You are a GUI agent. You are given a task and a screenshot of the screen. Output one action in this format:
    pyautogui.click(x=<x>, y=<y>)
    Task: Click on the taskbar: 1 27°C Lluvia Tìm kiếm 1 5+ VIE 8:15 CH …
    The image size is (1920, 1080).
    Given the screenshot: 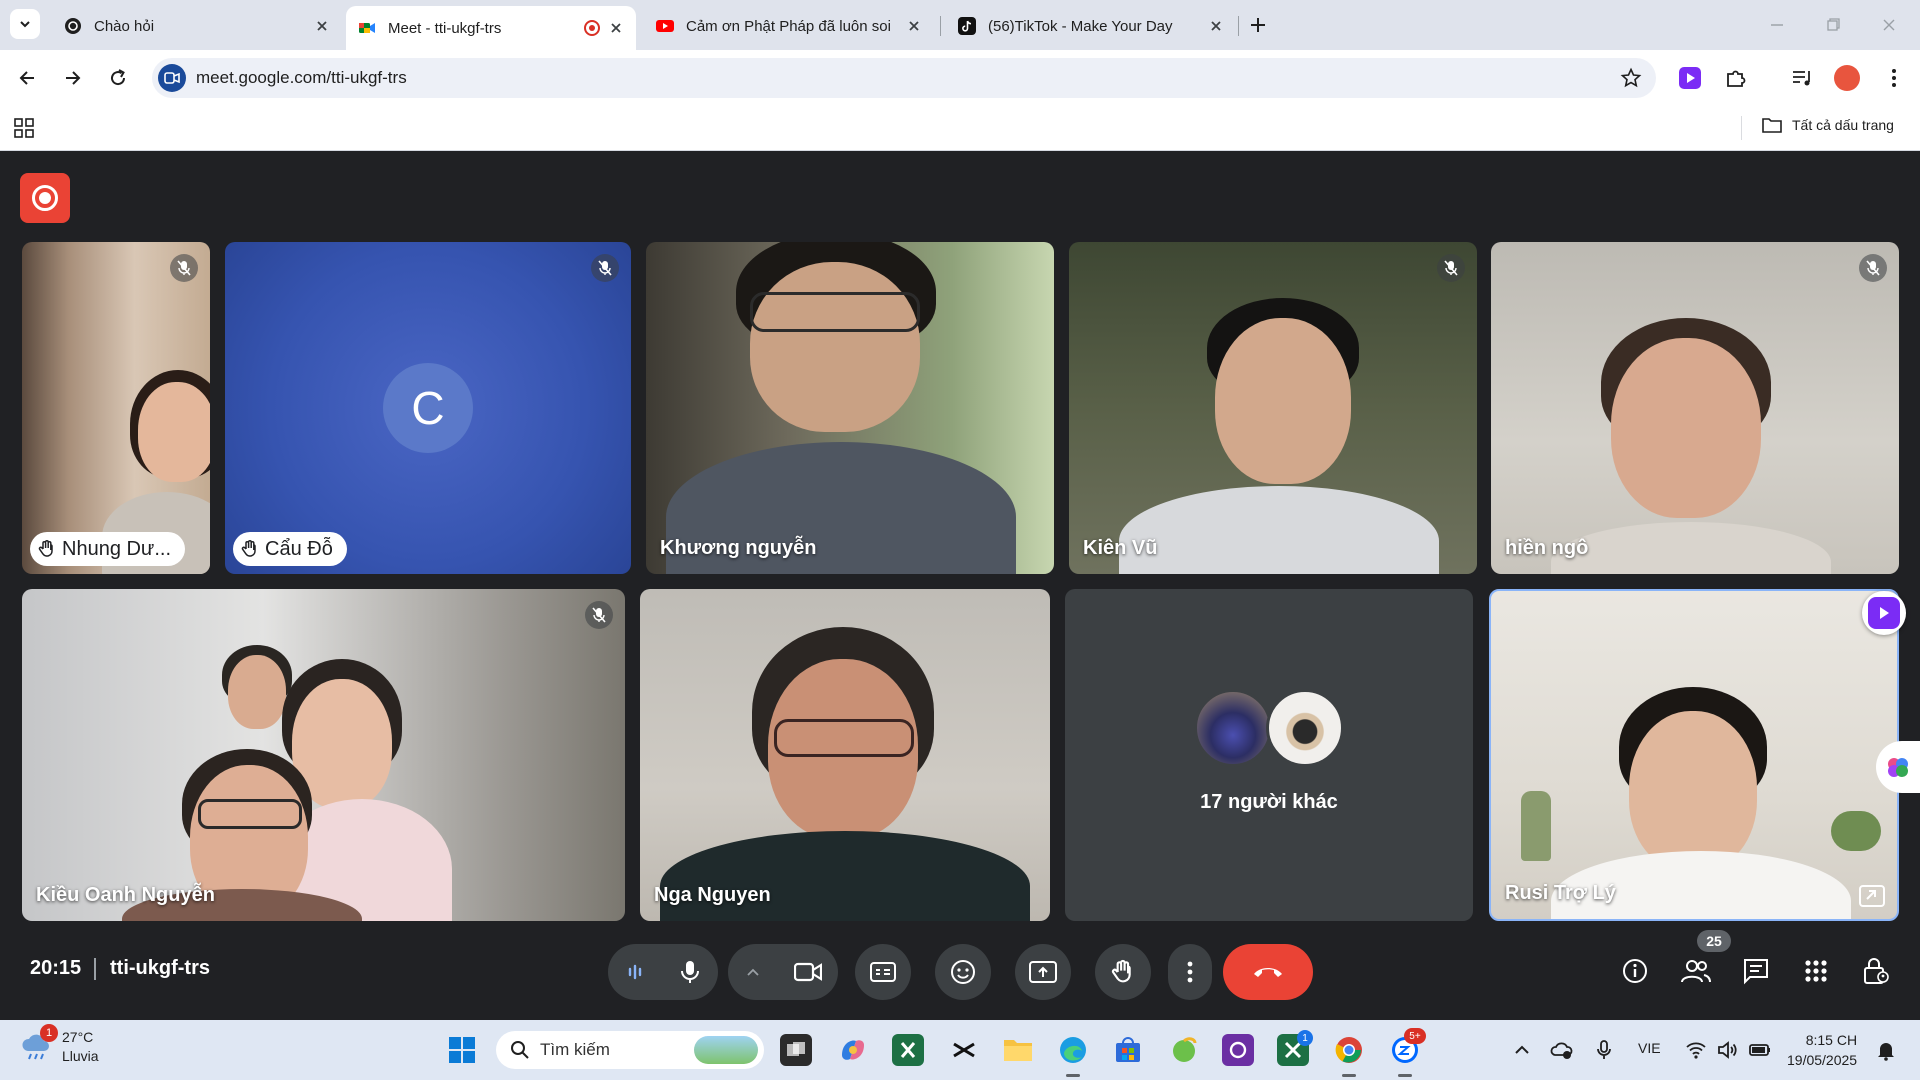 What is the action you would take?
    pyautogui.click(x=960, y=1050)
    